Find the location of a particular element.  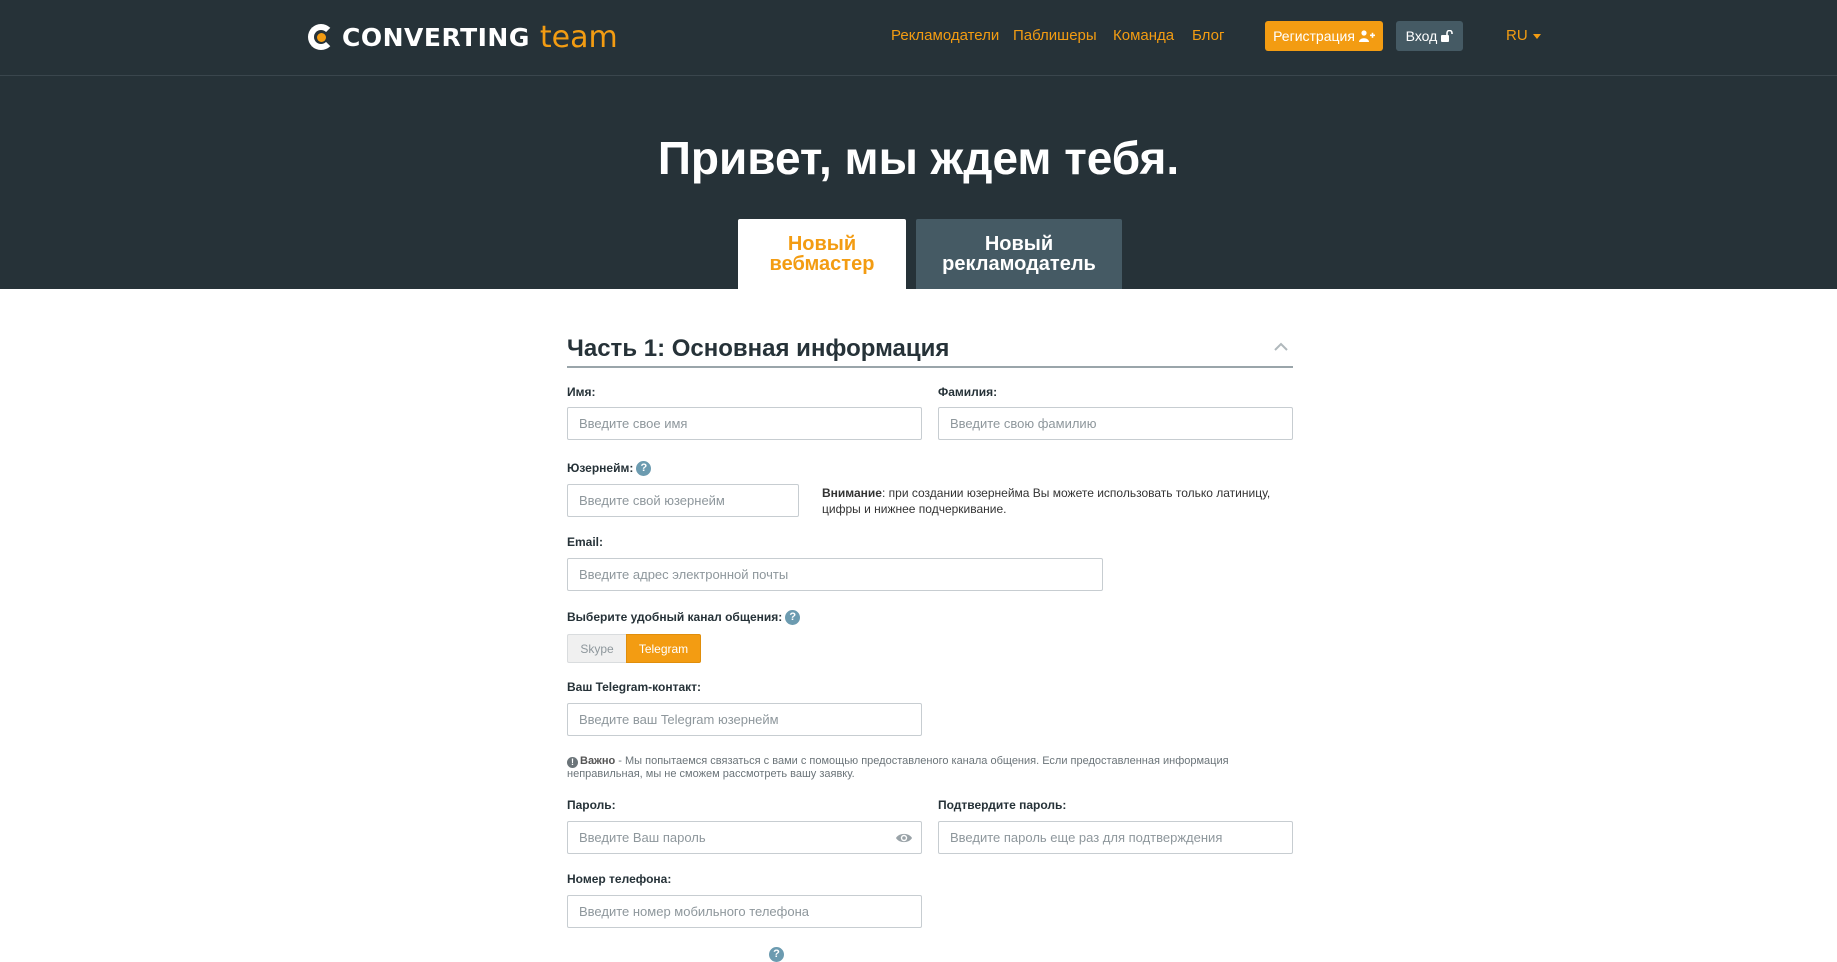

channel-telegram-button: Telegram is located at coordinates (663, 648).